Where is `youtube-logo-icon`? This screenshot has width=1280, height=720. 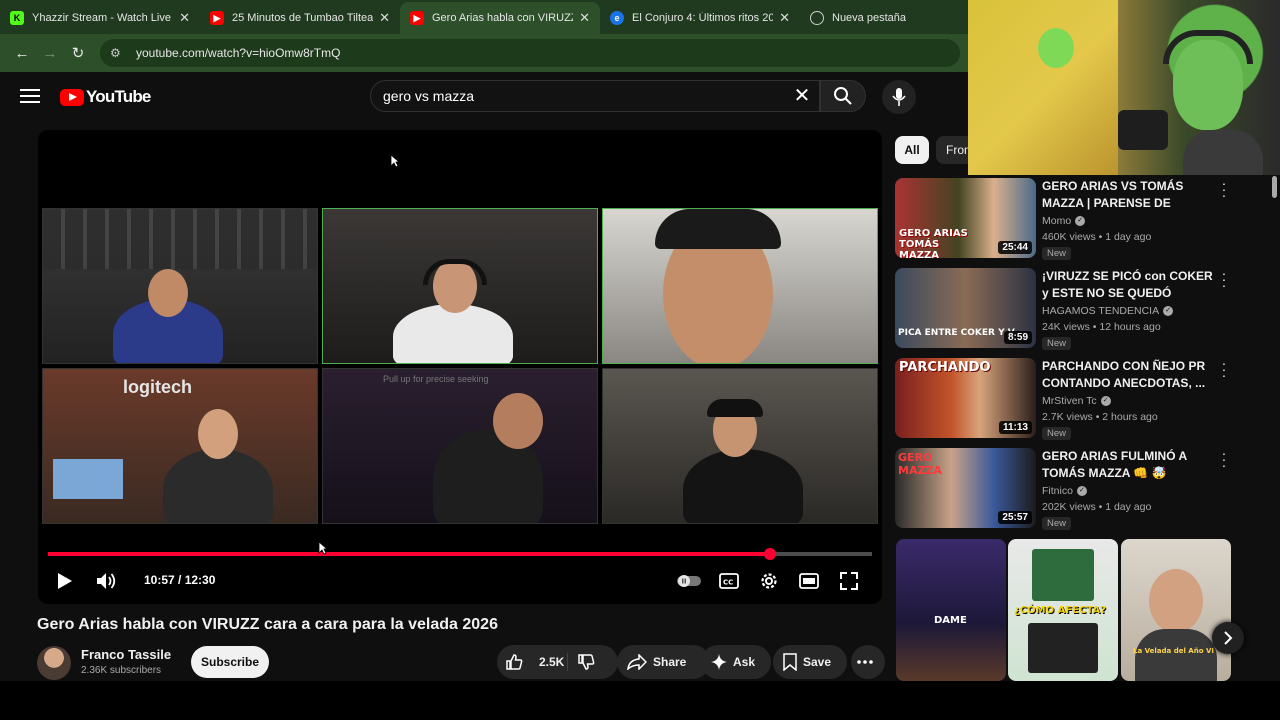
youtube-logo-icon is located at coordinates (72, 97).